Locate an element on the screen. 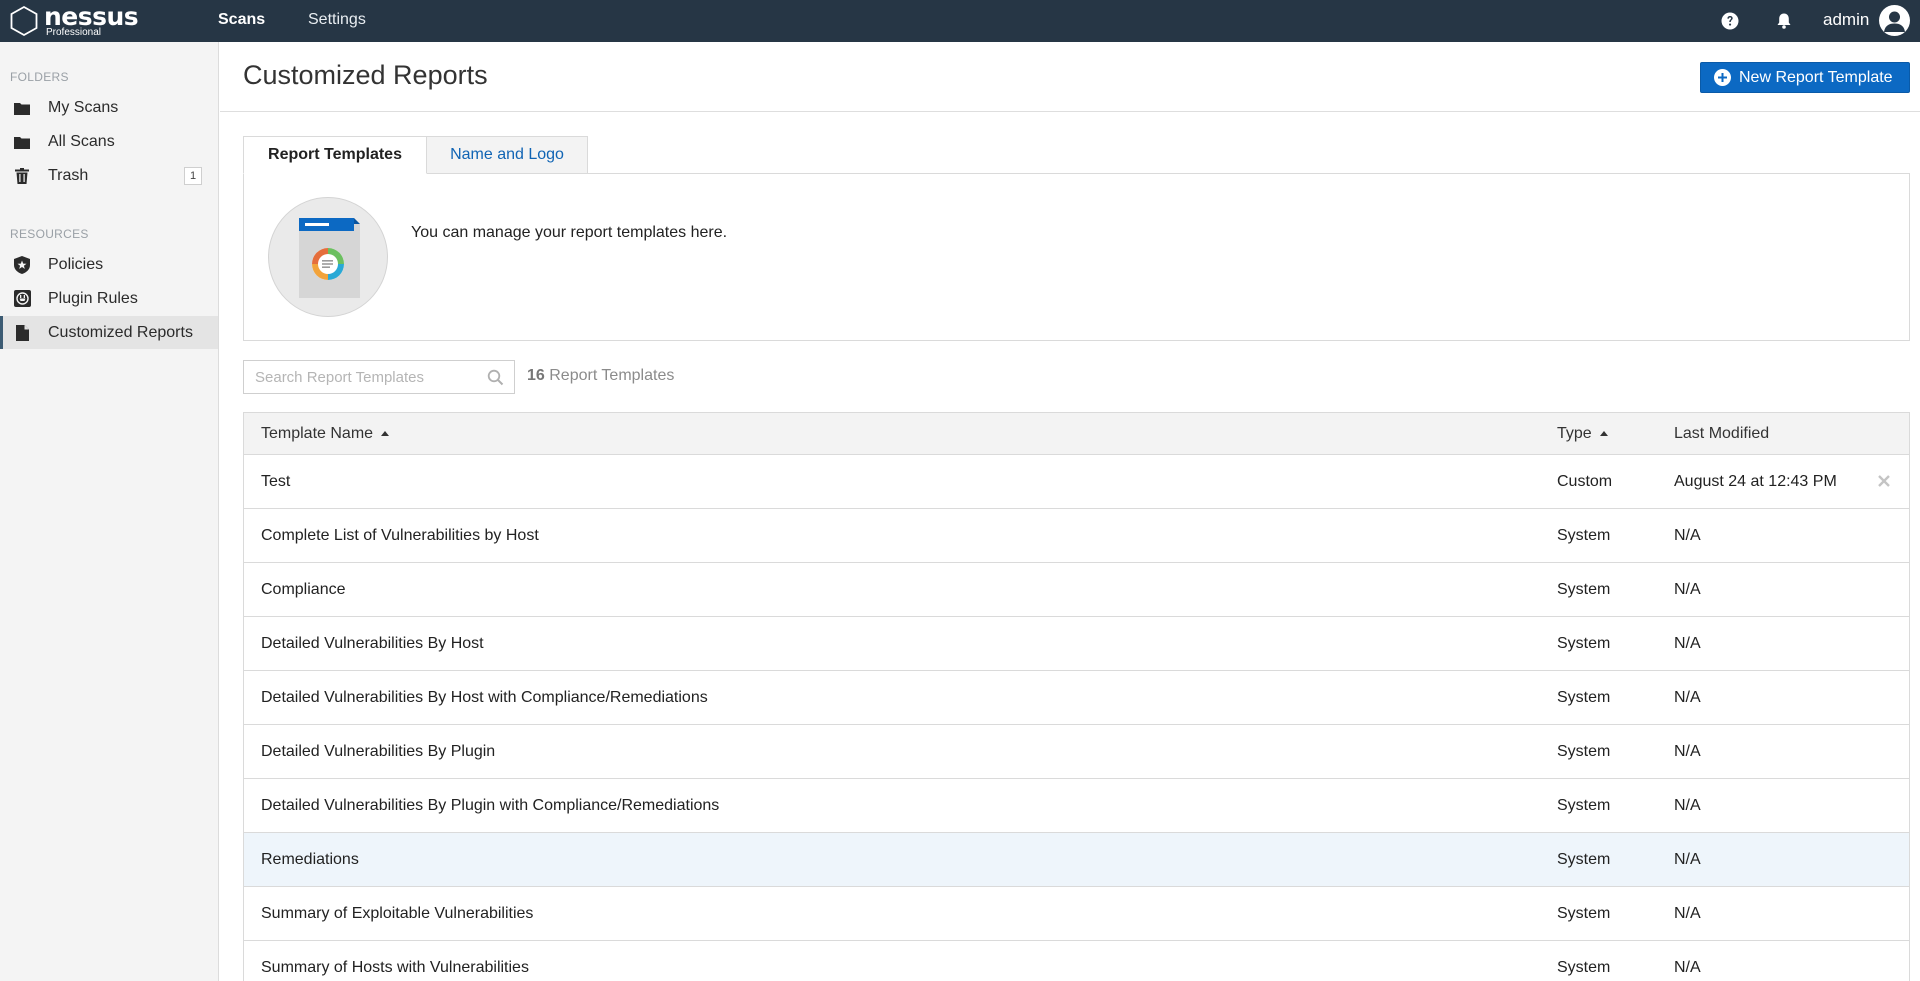 The image size is (1920, 981). report-illustration is located at coordinates (328, 257).